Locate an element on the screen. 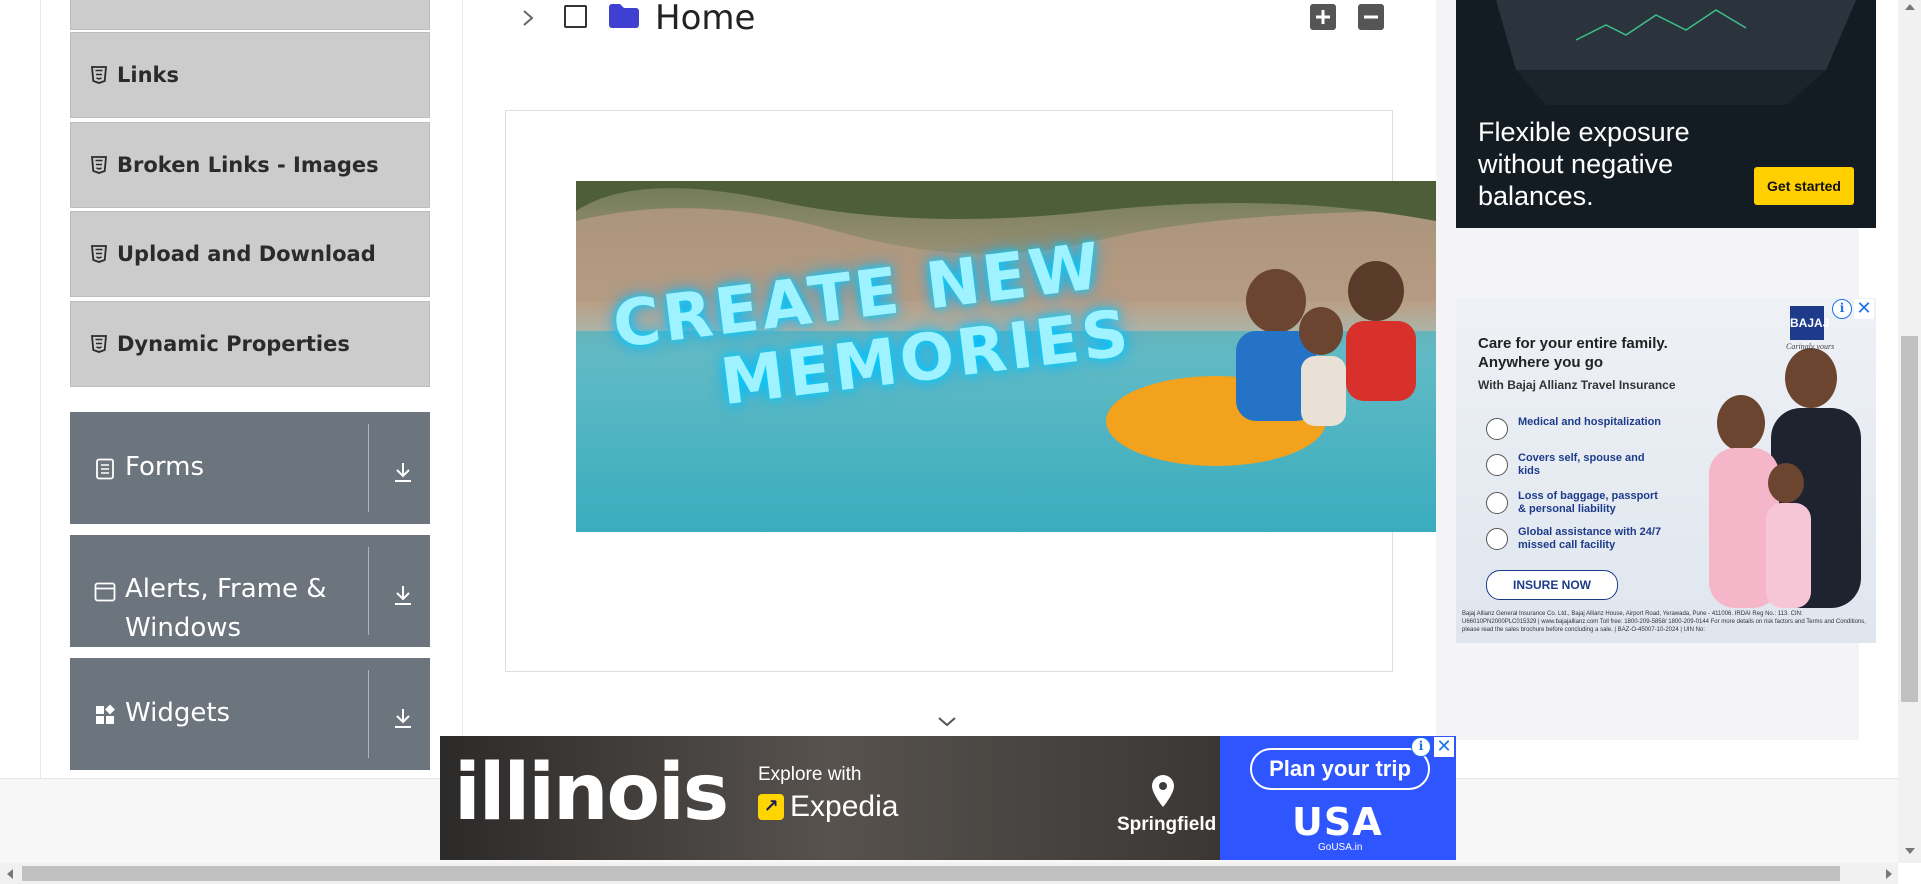  group-label: Forms is located at coordinates (165, 467).